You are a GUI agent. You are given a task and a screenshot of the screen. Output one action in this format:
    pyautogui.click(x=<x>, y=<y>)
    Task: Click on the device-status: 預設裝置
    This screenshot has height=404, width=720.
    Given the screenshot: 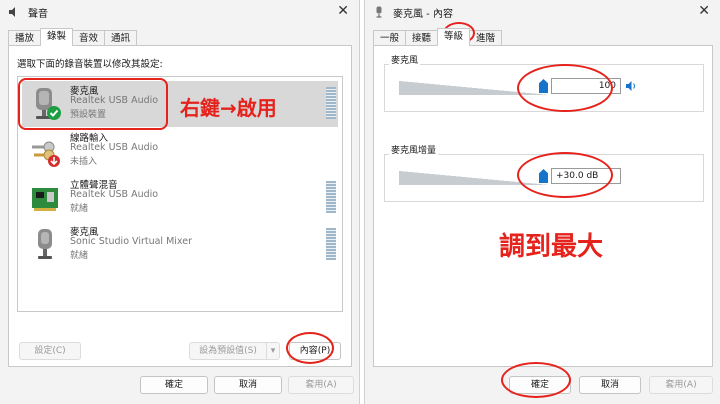 What is the action you would take?
    pyautogui.click(x=88, y=115)
    